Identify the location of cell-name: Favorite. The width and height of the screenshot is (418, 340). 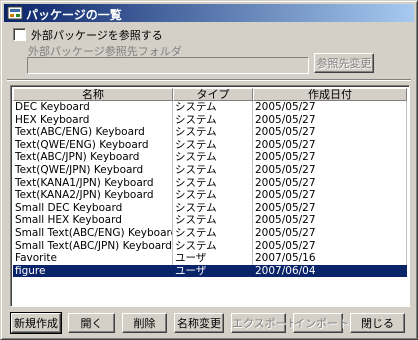
(93, 258).